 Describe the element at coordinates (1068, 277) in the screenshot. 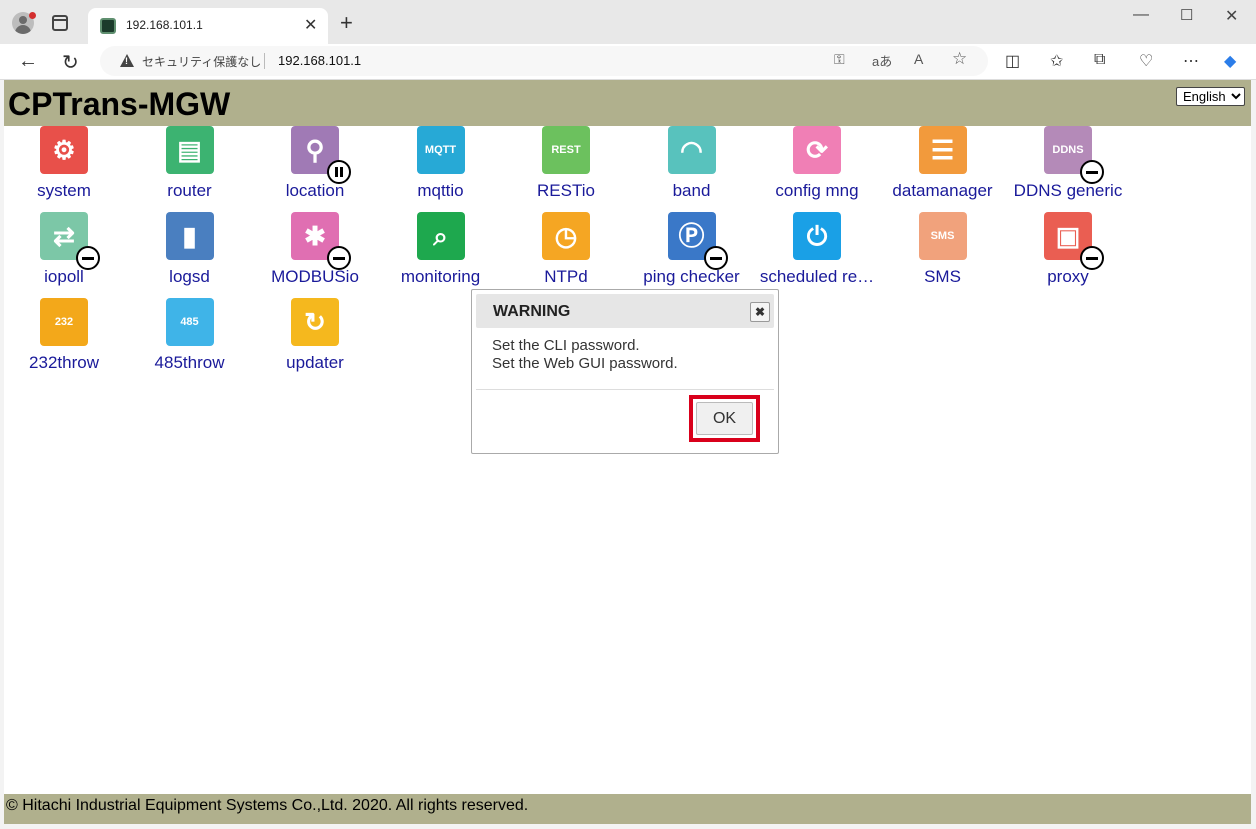

I see `app-label: proxy` at that location.